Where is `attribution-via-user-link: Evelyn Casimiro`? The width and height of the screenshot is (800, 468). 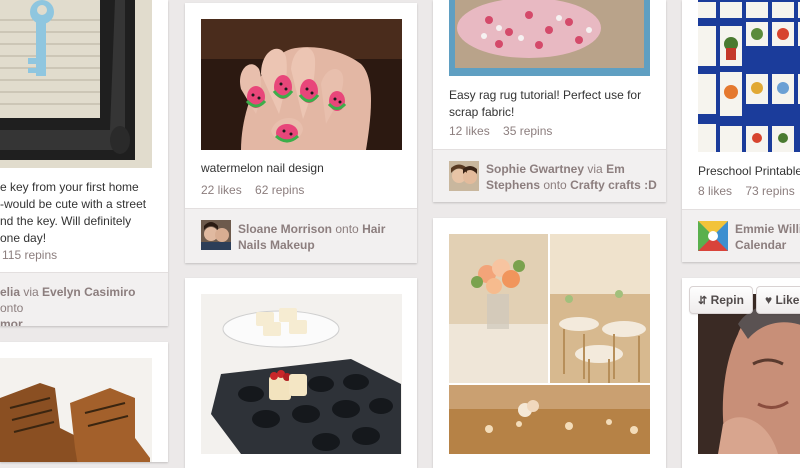 attribution-via-user-link: Evelyn Casimiro is located at coordinates (88, 292).